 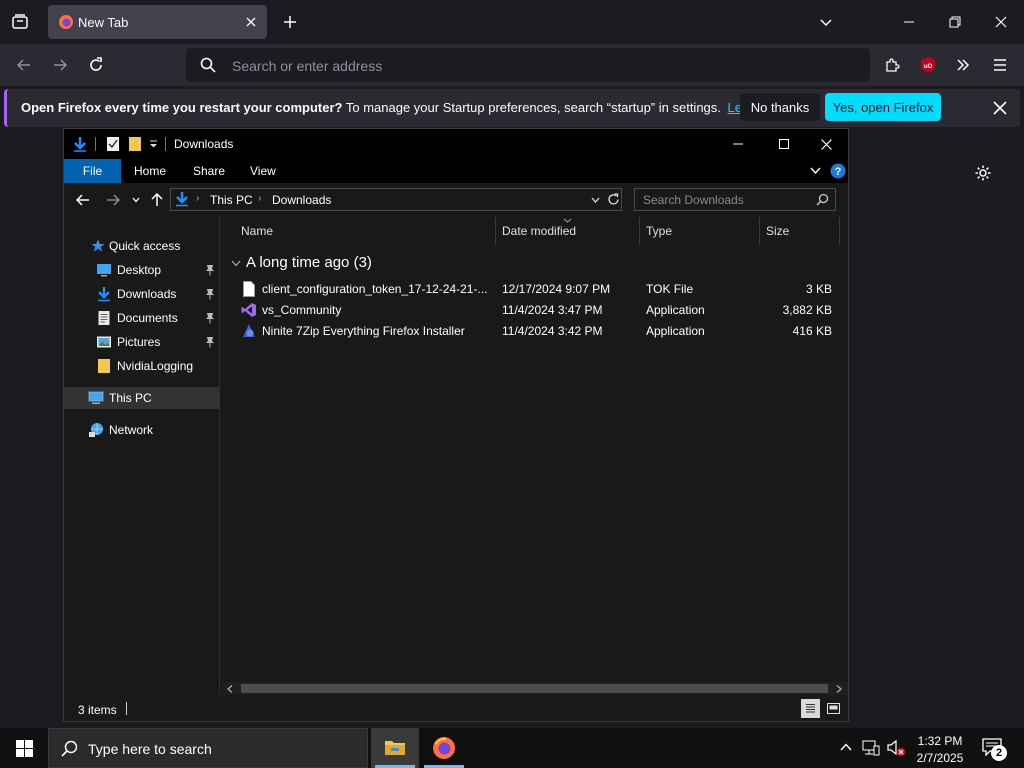 I want to click on tab-new-tab: New Tab, so click(x=157, y=22).